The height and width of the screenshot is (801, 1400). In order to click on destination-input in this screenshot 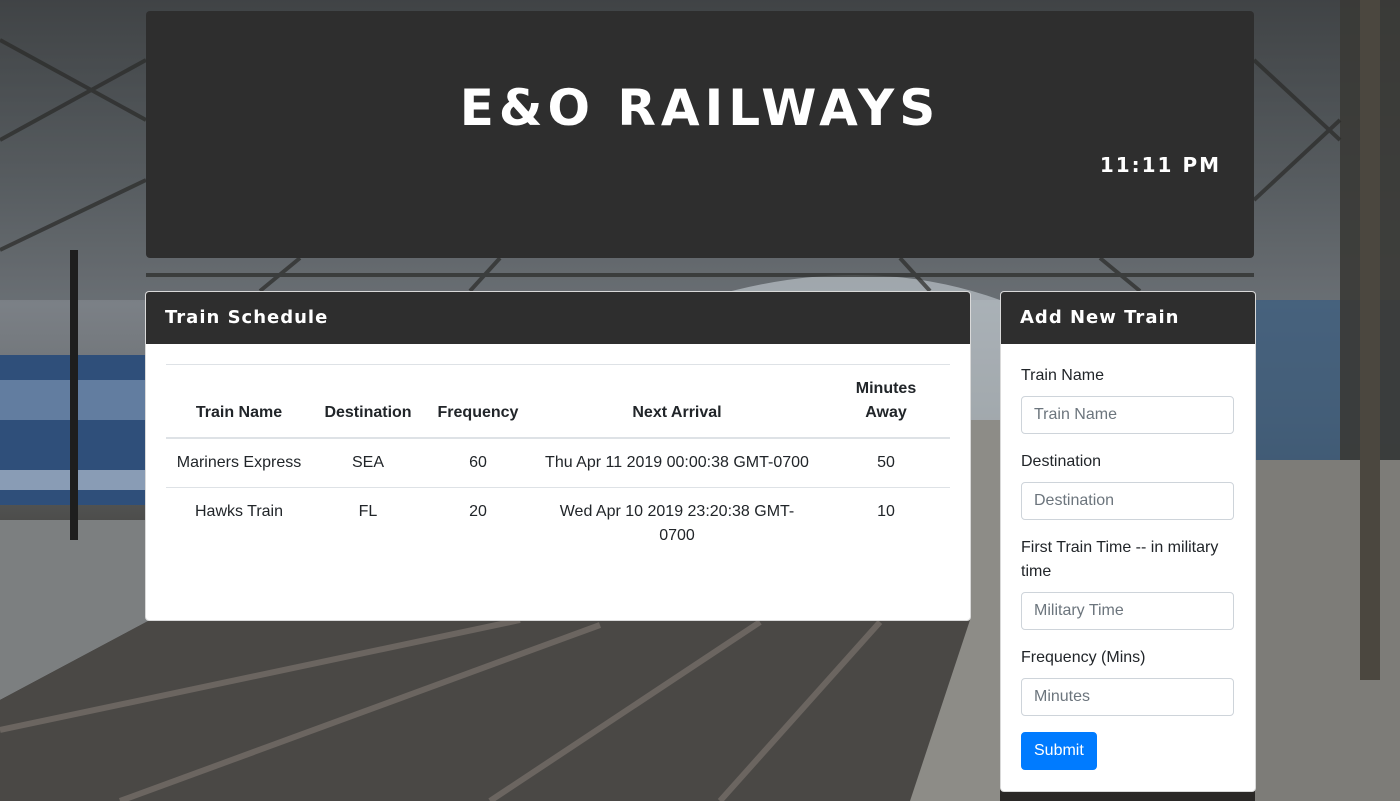, I will do `click(1127, 501)`.